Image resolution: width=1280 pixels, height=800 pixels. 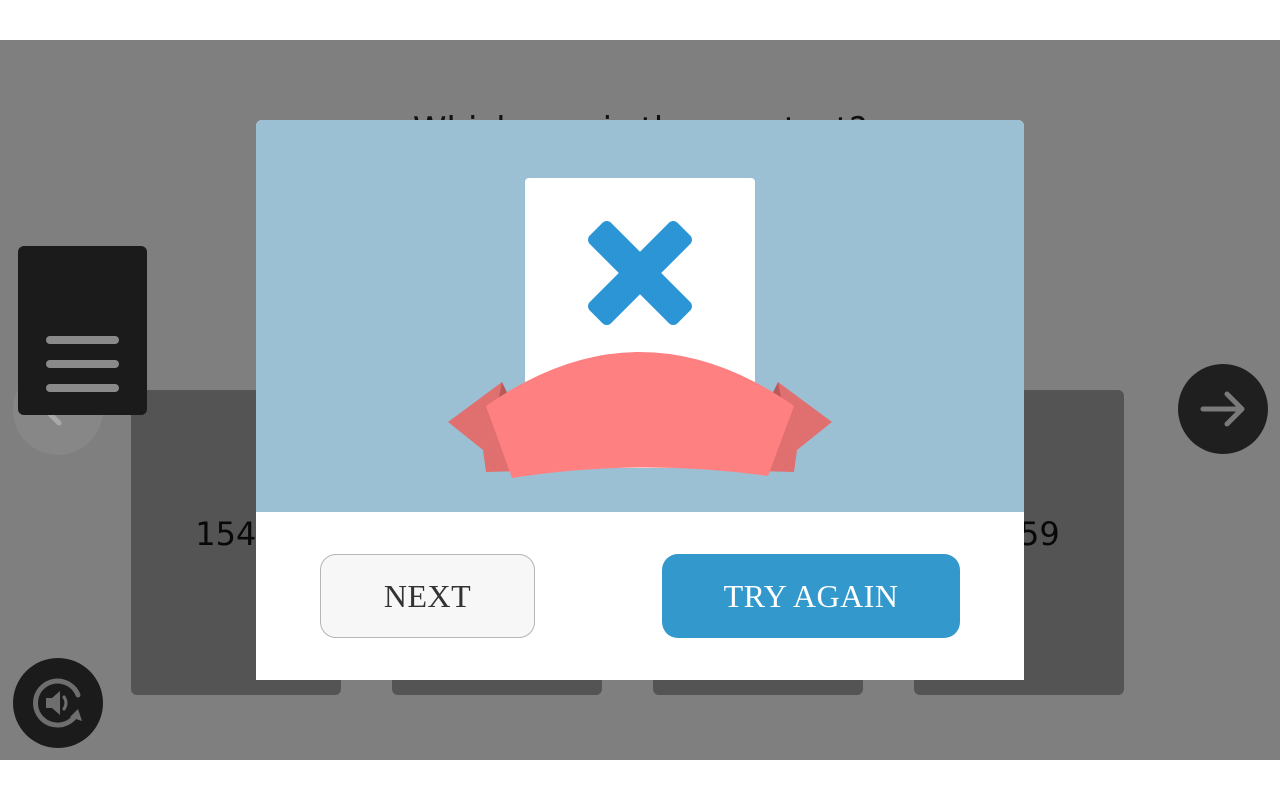 I want to click on next-arrow-button, so click(x=1223, y=409).